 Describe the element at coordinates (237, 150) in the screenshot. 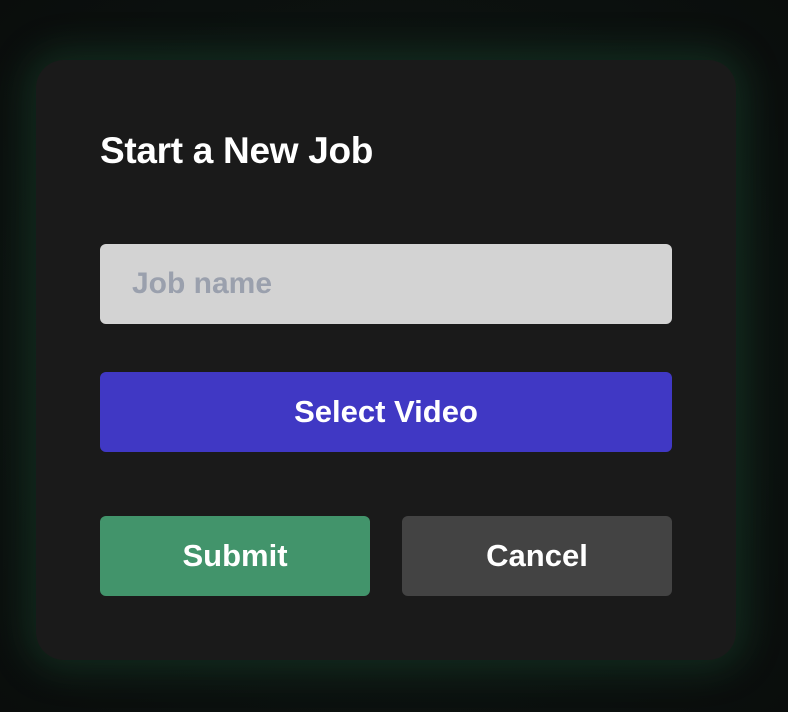

I see `dialog-title: Start a New Job` at that location.